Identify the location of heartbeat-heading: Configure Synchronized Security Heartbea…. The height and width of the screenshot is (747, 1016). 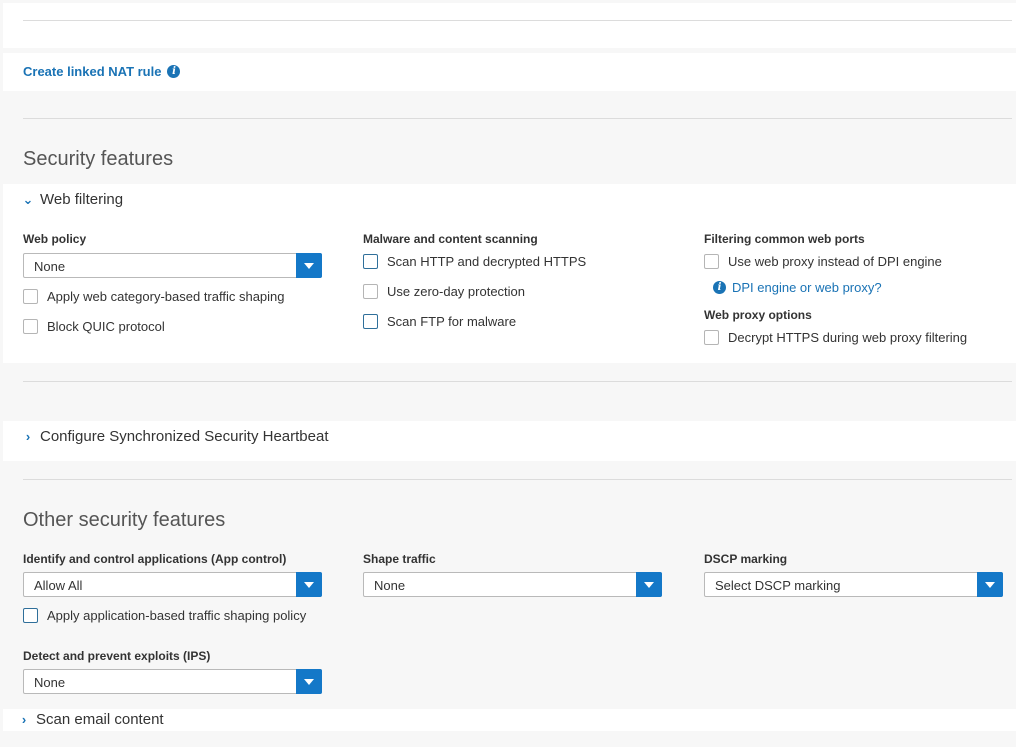
(184, 436).